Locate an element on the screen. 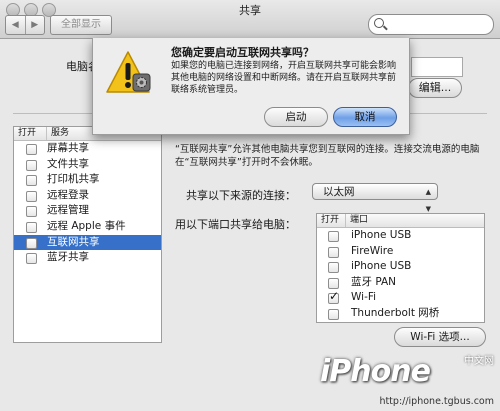  title-bar: 共享 ◀ ▶ 全部显示 is located at coordinates (250, 19).